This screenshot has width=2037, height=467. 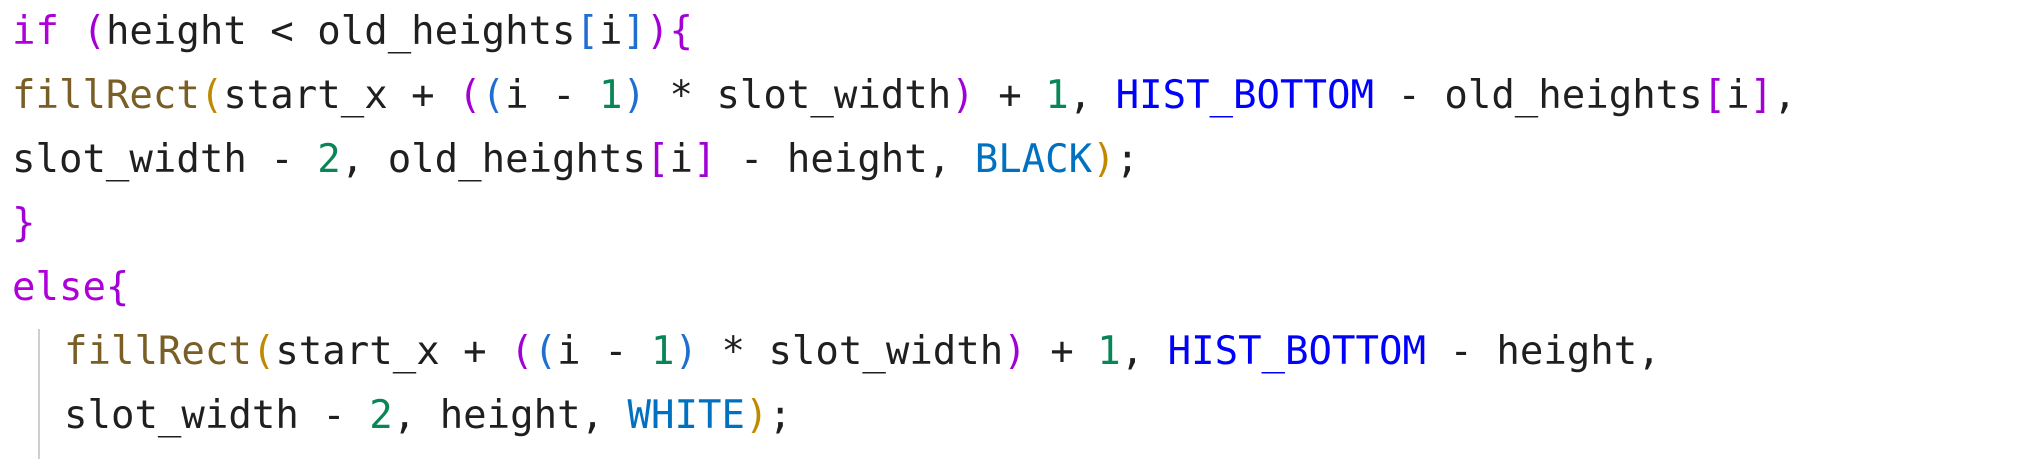 I want to click on code-token: WHITE, so click(x=686, y=415).